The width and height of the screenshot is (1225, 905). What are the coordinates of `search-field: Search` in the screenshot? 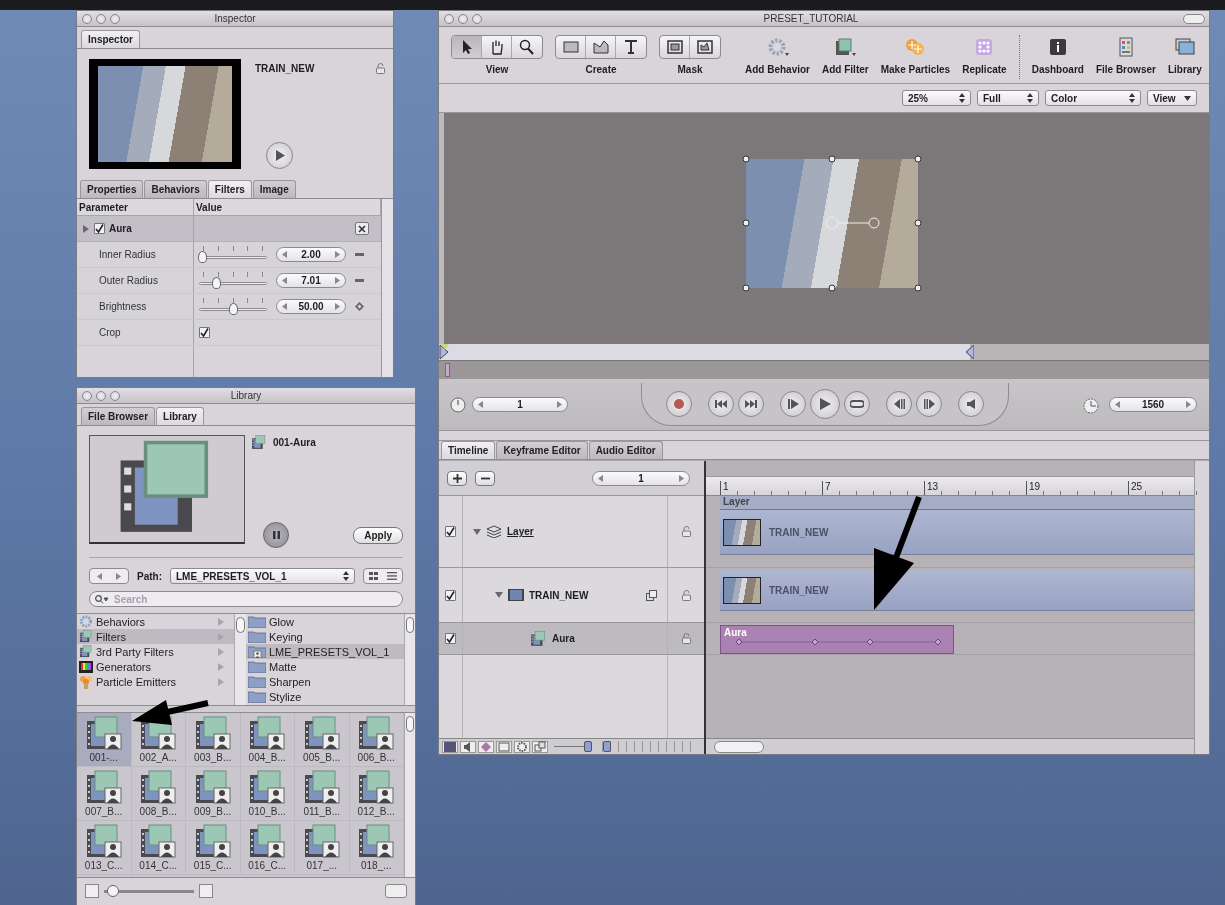 It's located at (246, 599).